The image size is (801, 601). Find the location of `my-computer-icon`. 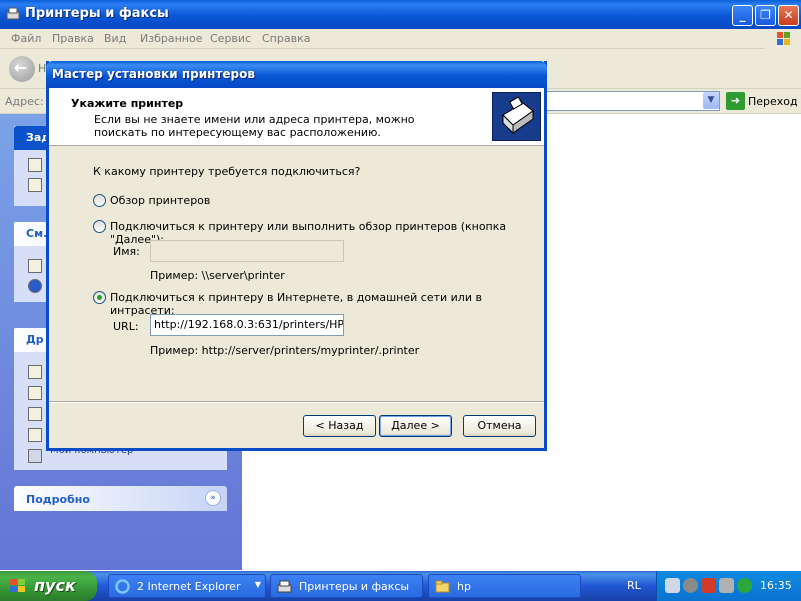

my-computer-icon is located at coordinates (35, 456).